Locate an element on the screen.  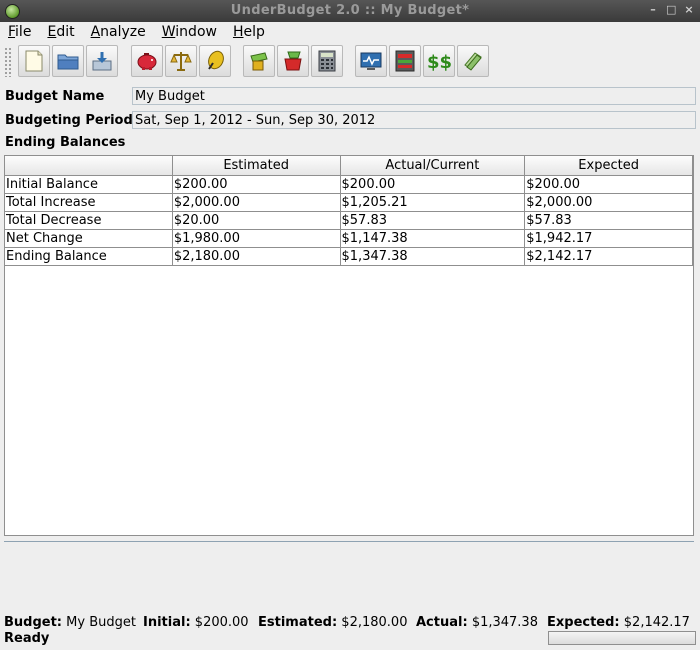
estimated-cell: $2,000.00 is located at coordinates (256, 202).